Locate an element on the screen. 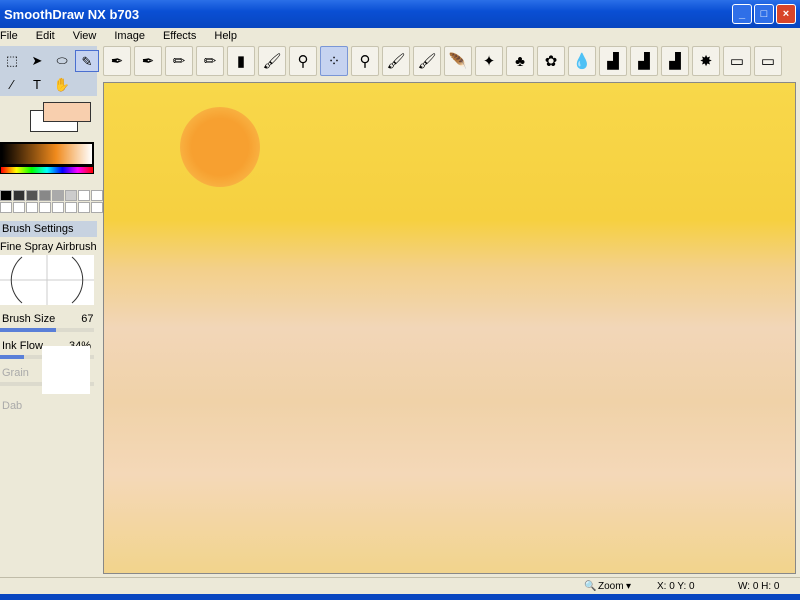  ink-flow-label: Ink Flow is located at coordinates (22, 346).